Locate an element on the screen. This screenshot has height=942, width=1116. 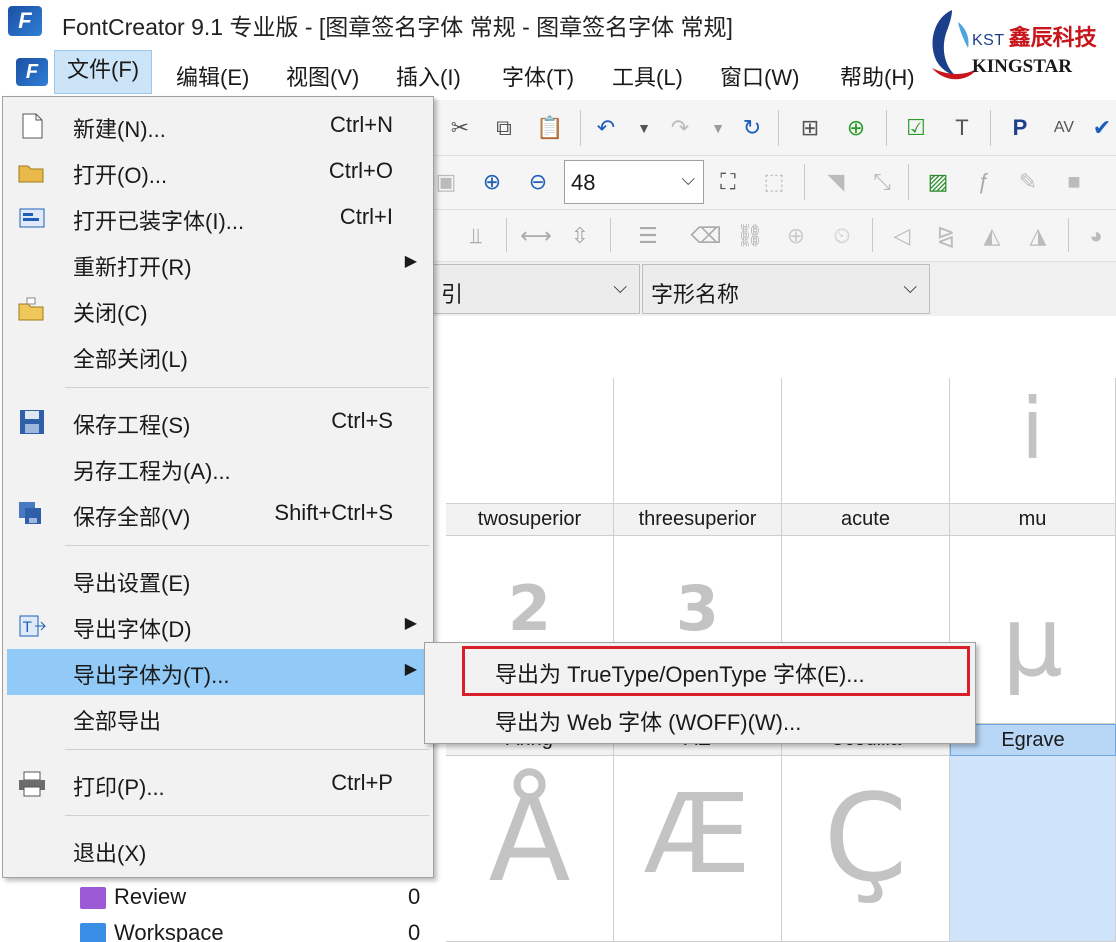
font-properties-icon: T is located at coordinates (962, 128).